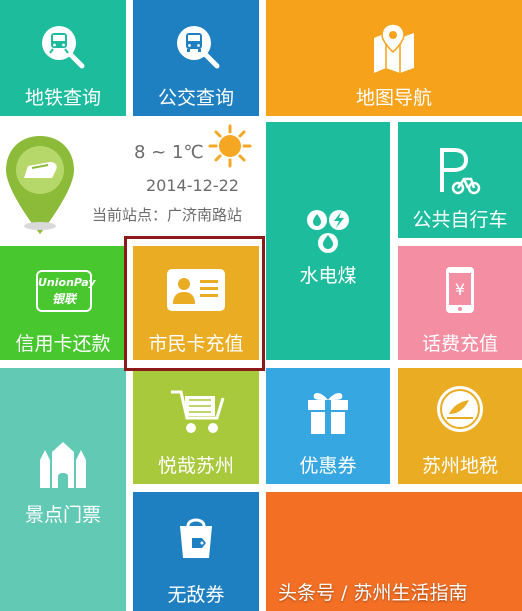  Describe the element at coordinates (460, 220) in the screenshot. I see `tile-bike-label: 公共自行车` at that location.